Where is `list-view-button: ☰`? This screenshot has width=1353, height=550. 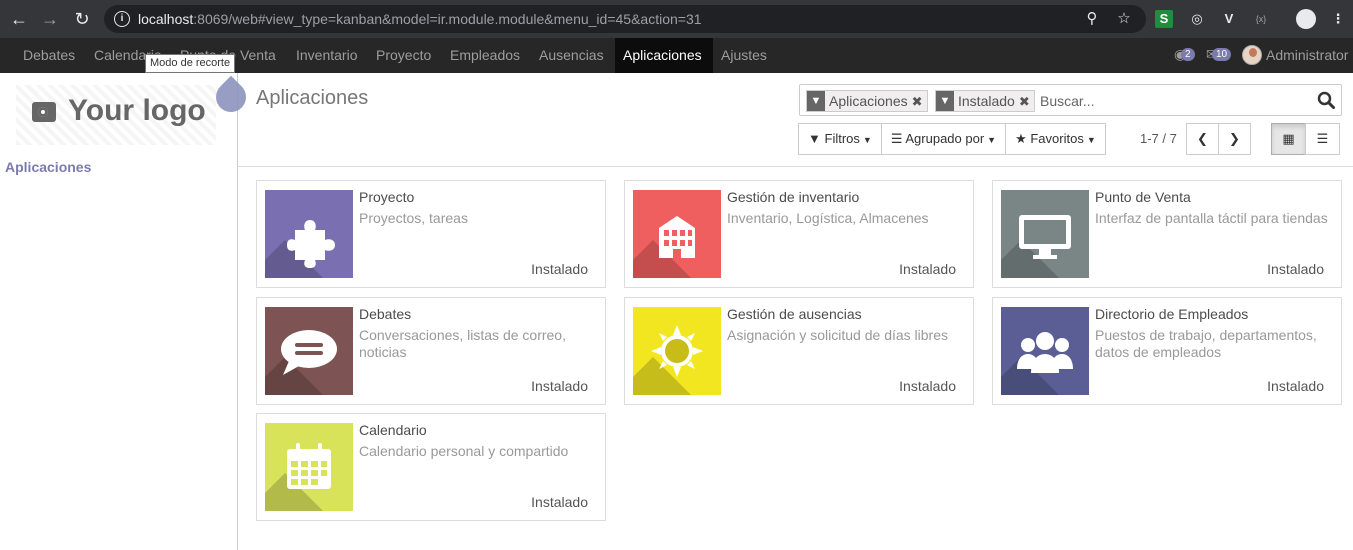
list-view-button: ☰ is located at coordinates (1322, 139).